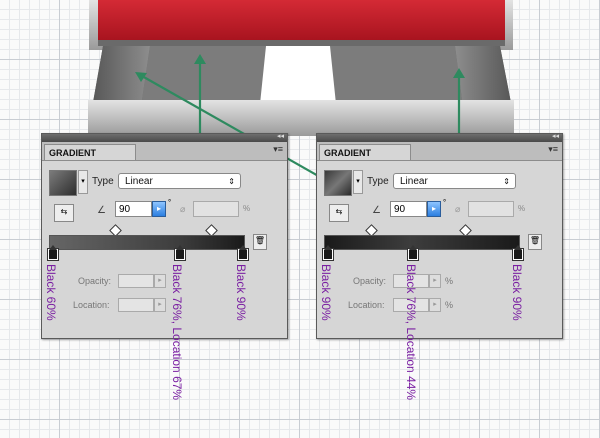 This screenshot has height=438, width=600. Describe the element at coordinates (449, 305) in the screenshot. I see `location-unit: %` at that location.